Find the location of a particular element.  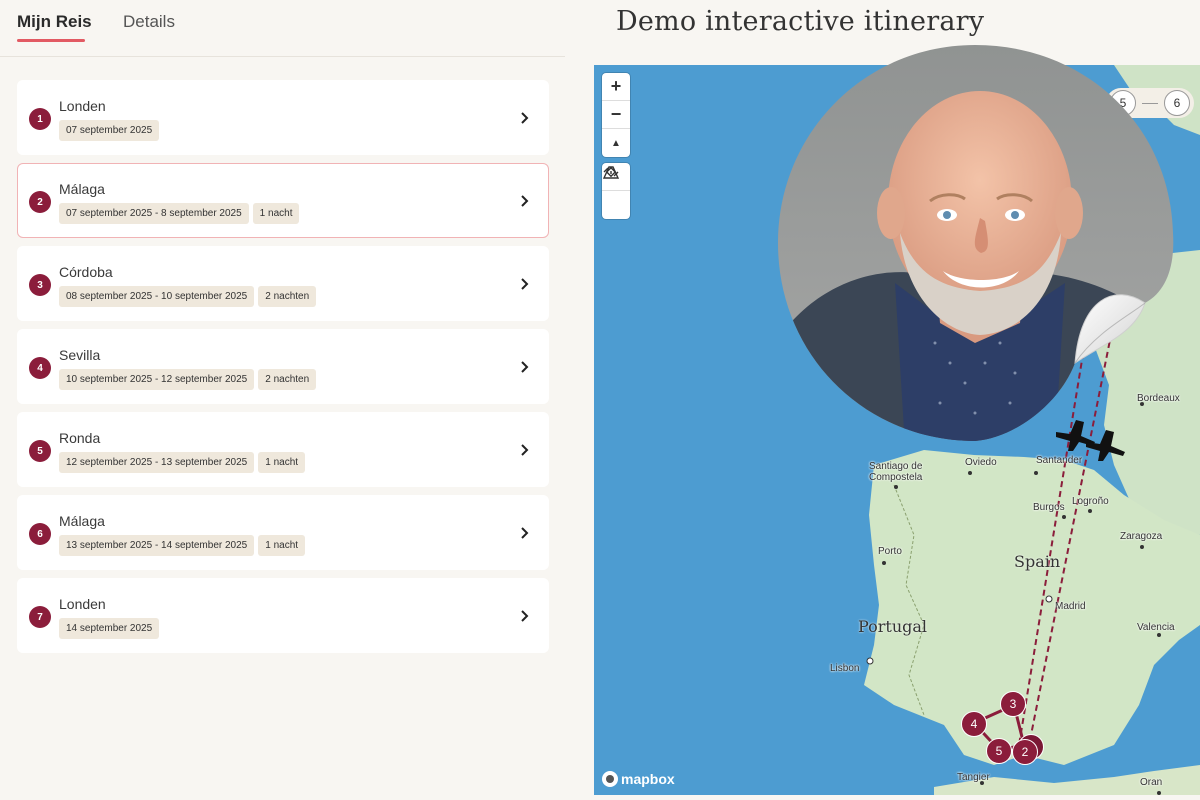

mapbox-wordmark: mapbox is located at coordinates (648, 779).